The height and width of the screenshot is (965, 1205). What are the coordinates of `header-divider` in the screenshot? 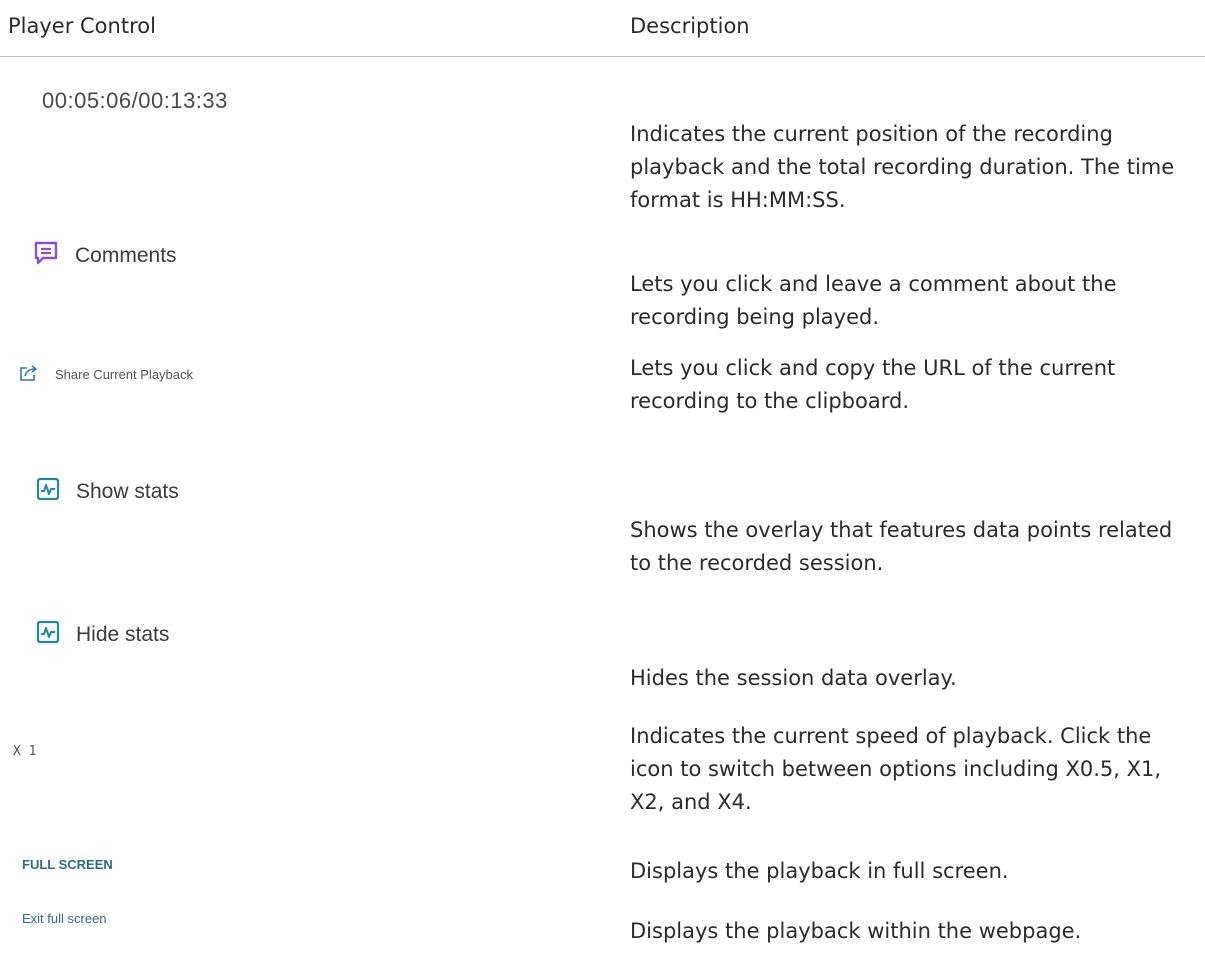 It's located at (602, 56).